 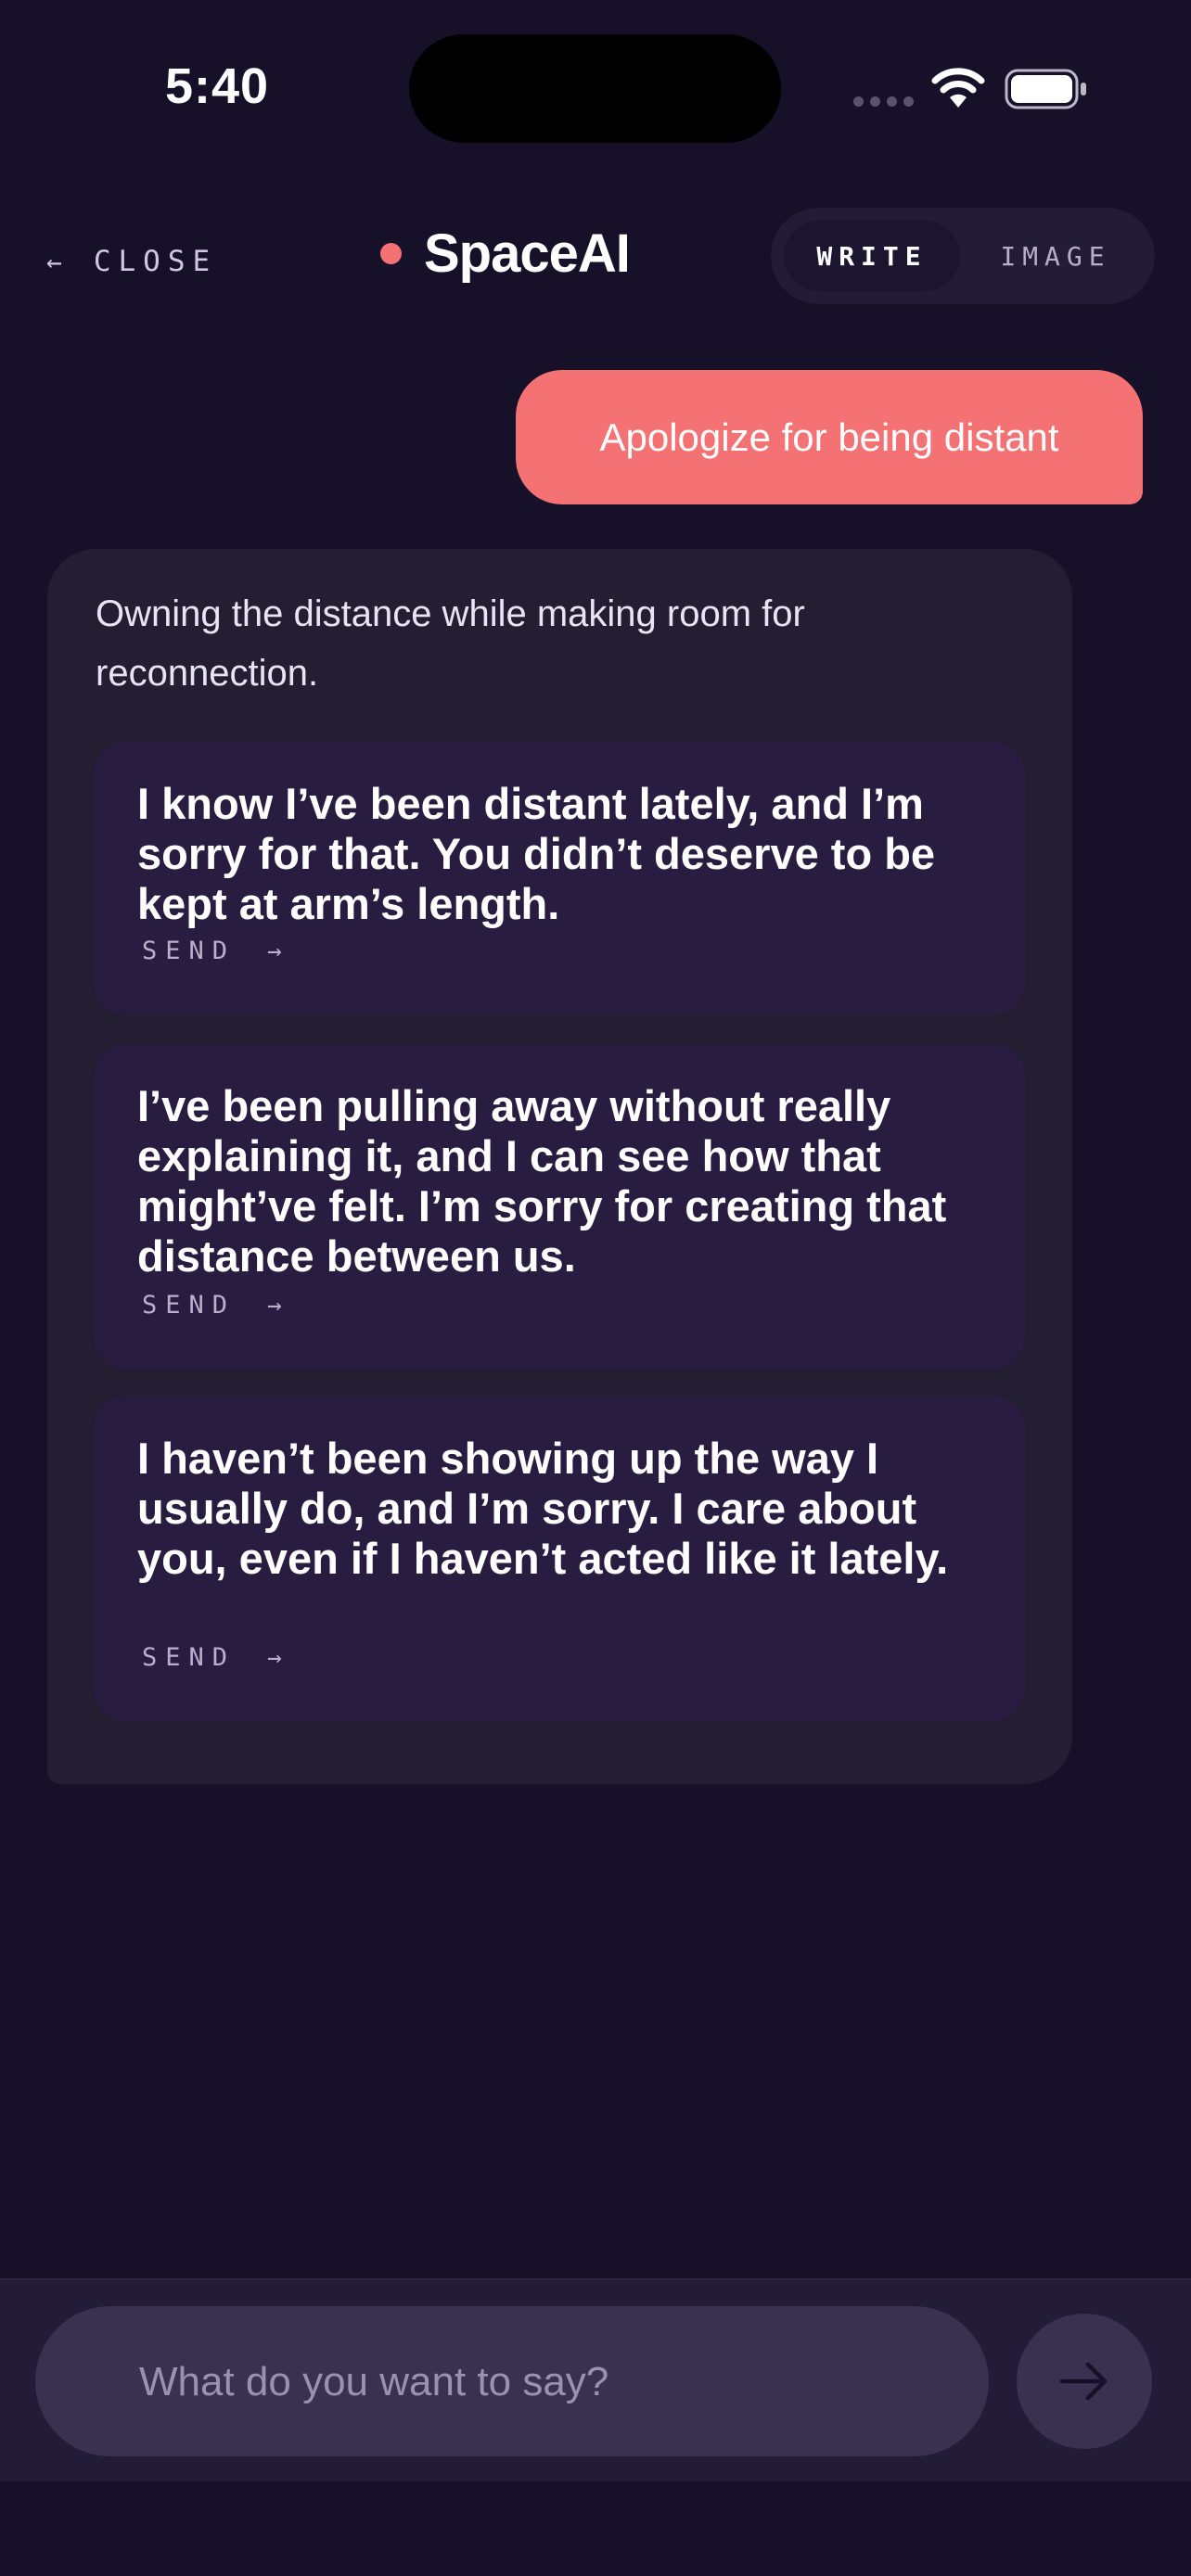 I want to click on signal-icon, so click(x=883, y=102).